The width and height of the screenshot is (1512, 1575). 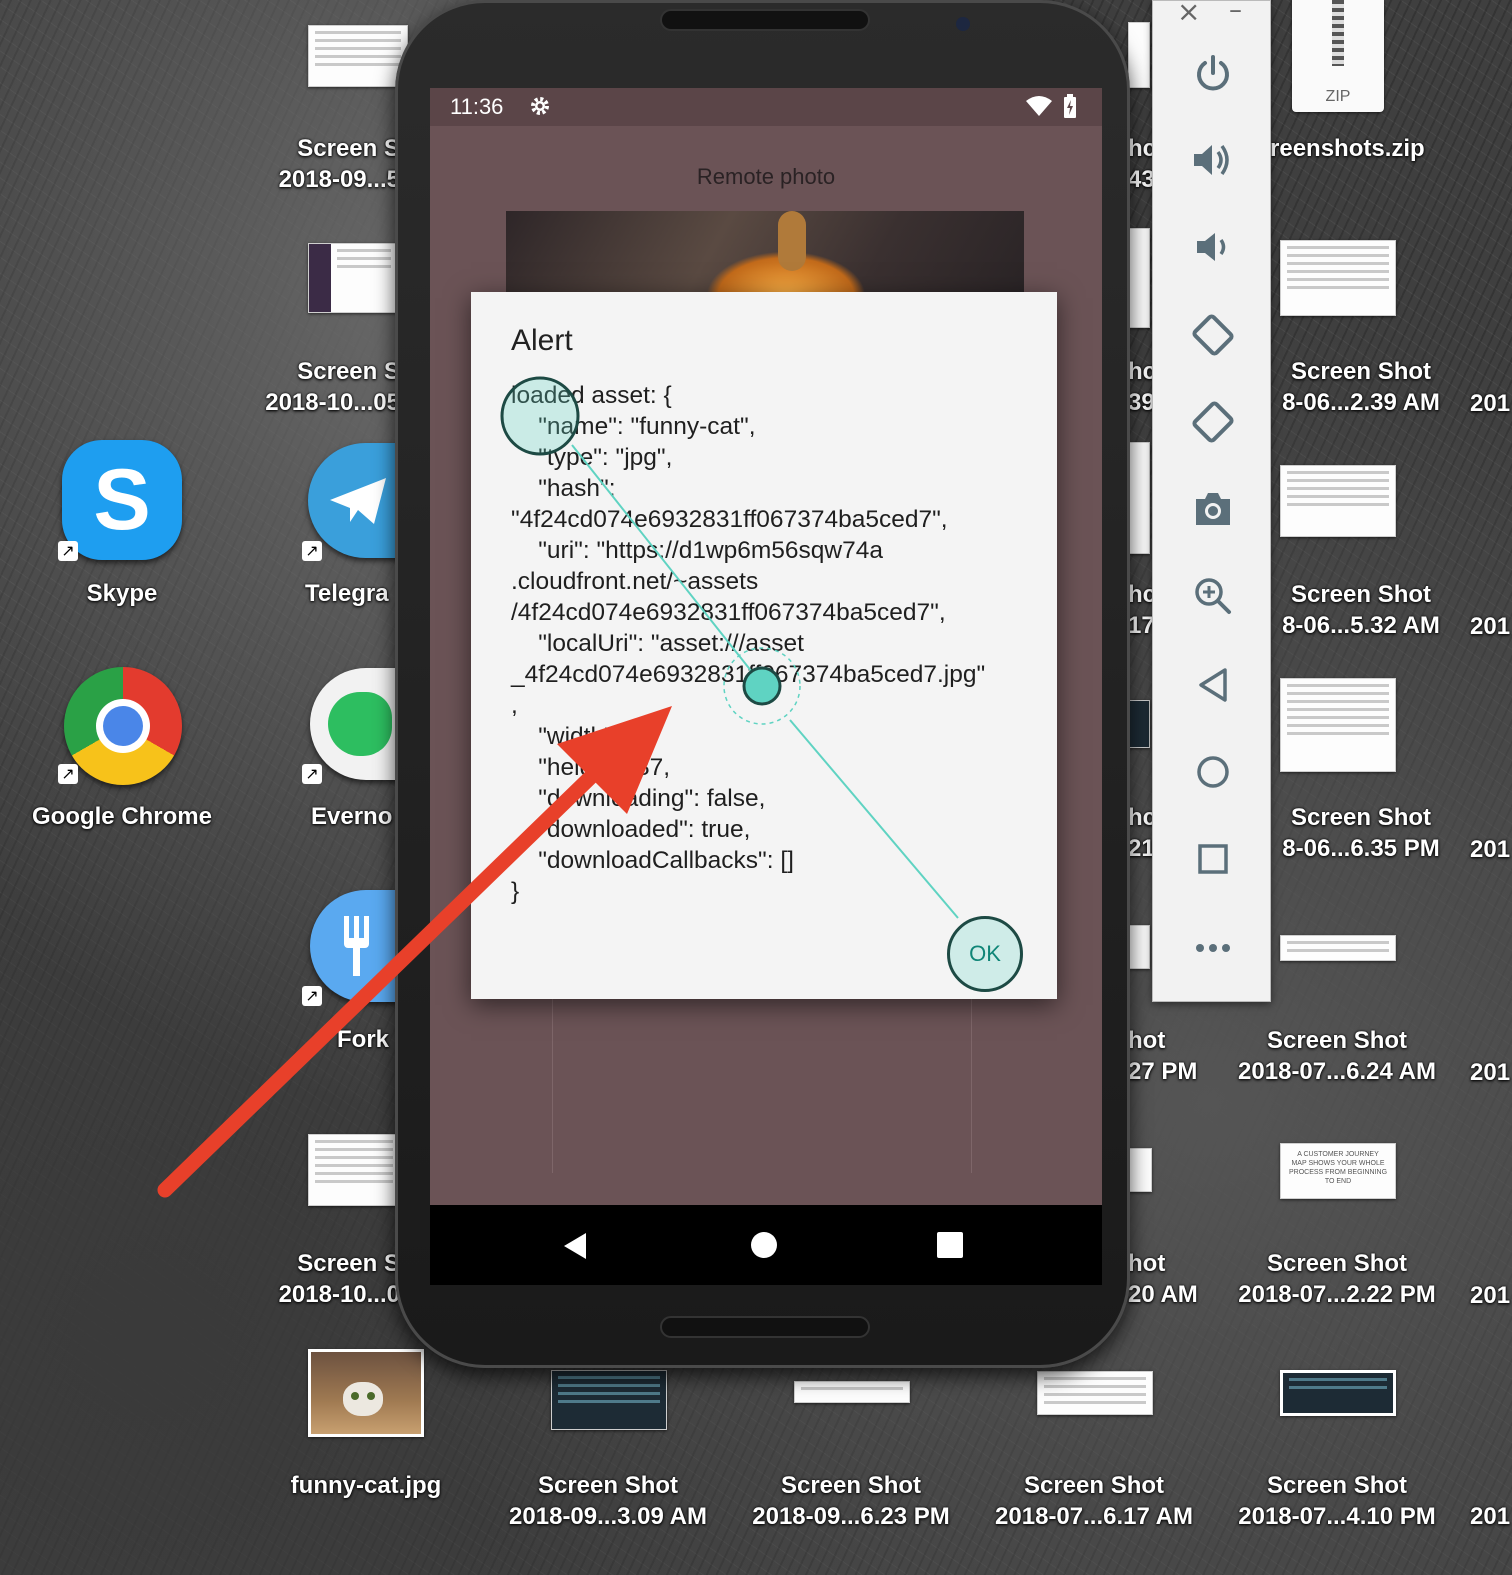 What do you see at coordinates (1140, 387) in the screenshot?
I see `desktop-file-label: hc 39` at bounding box center [1140, 387].